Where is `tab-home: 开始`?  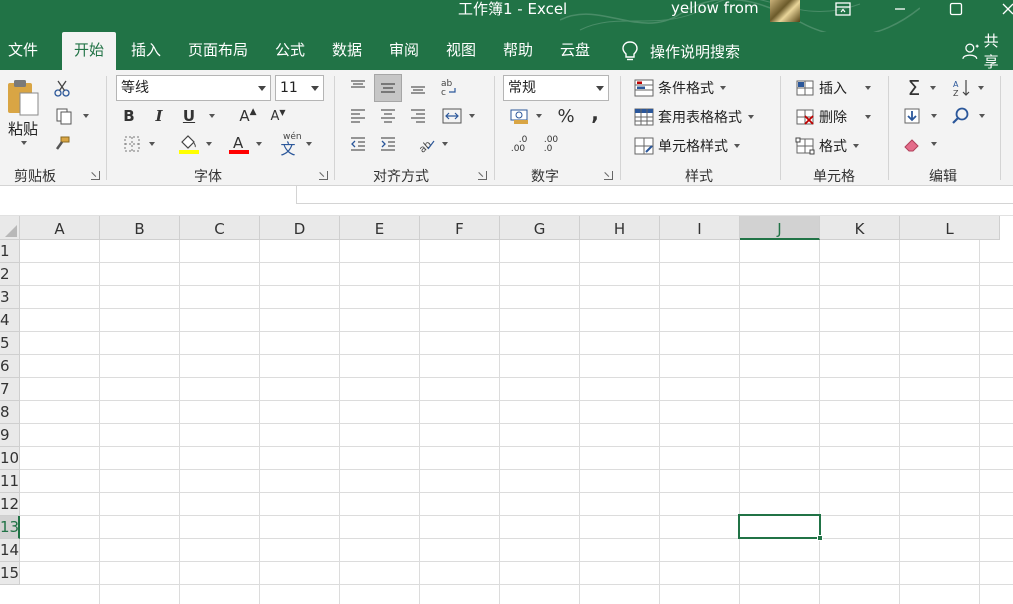
tab-home: 开始 is located at coordinates (89, 51).